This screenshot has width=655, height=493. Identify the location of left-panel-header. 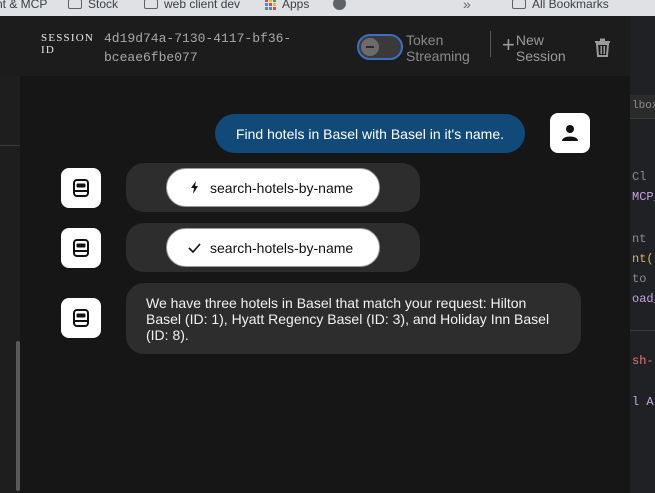
(10, 46).